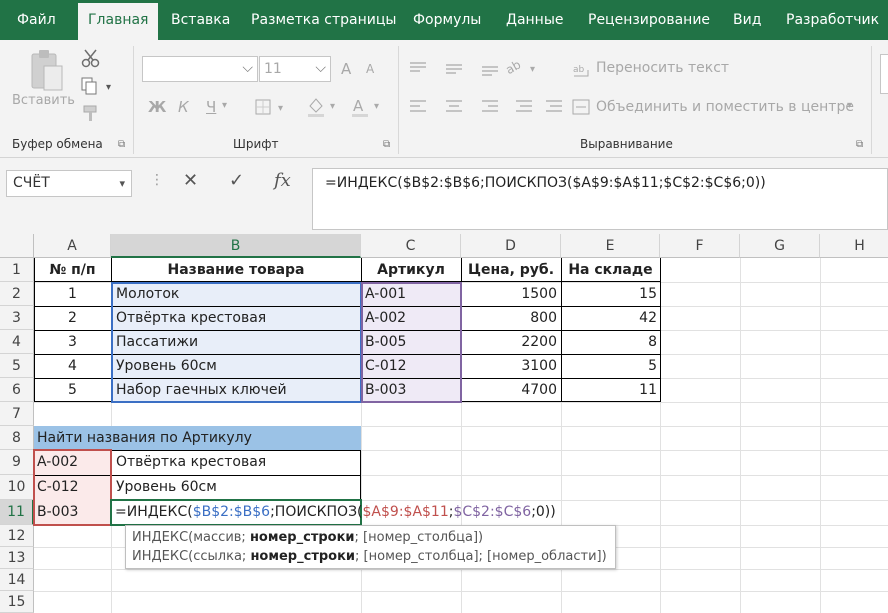  I want to click on lookup-result: Уровень 60см, so click(166, 487).